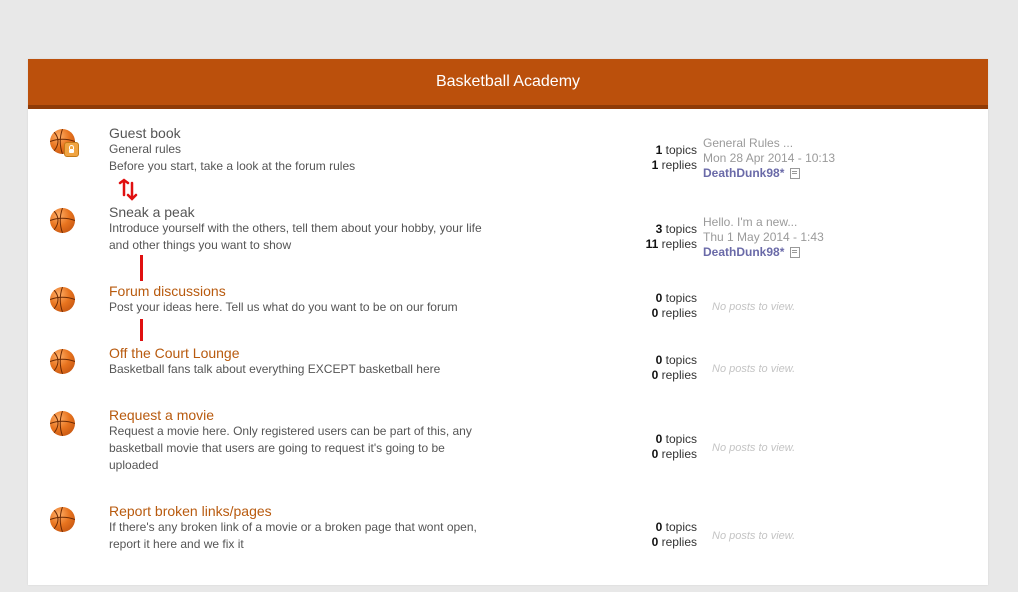  Describe the element at coordinates (128, 189) in the screenshot. I see `swap-arrows-annotation` at that location.